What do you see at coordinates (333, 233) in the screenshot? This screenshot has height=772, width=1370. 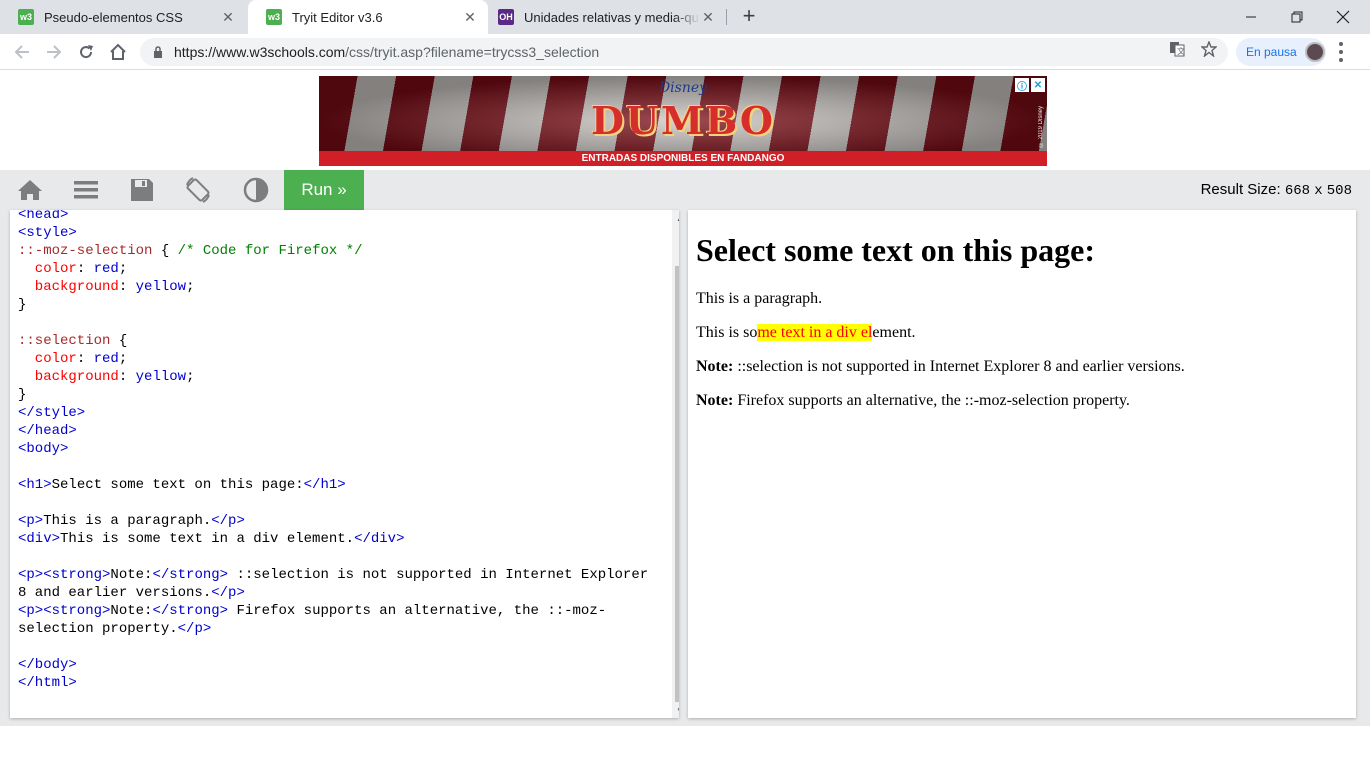 I see `code-line: <style>` at bounding box center [333, 233].